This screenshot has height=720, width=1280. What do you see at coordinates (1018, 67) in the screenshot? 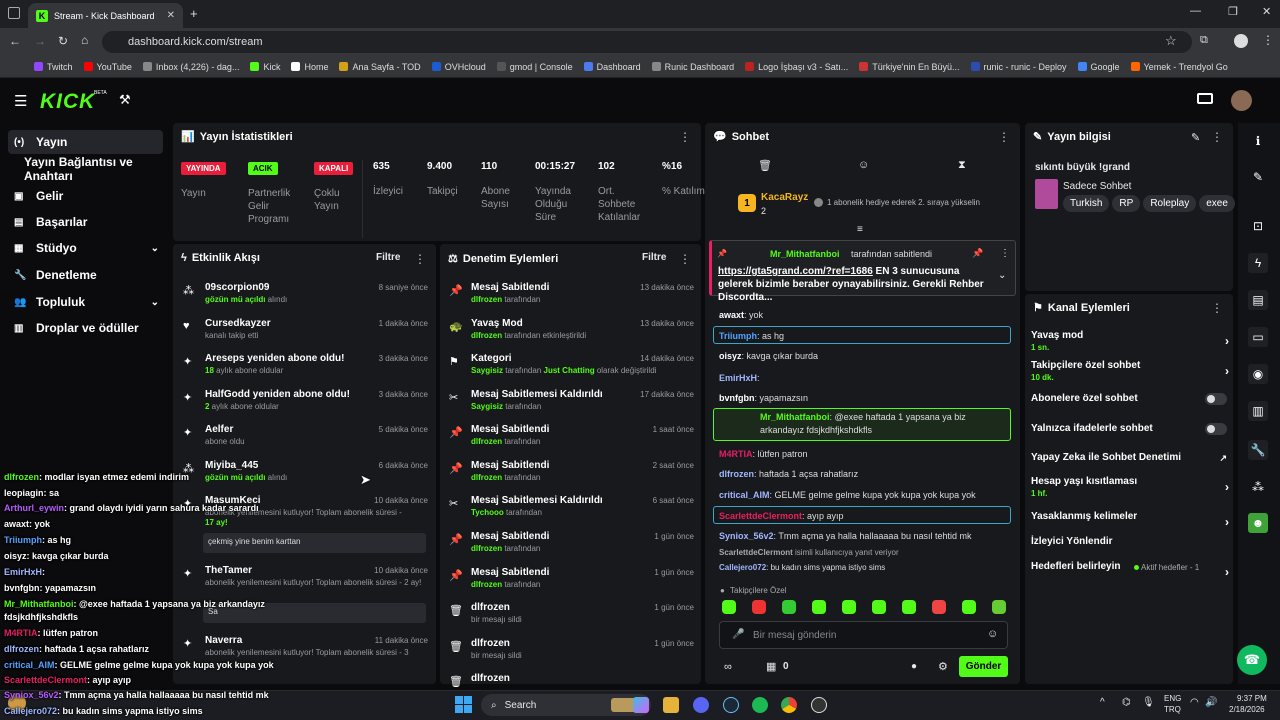
I see `bookmark-item: runic - runic - Deploy` at bounding box center [1018, 67].